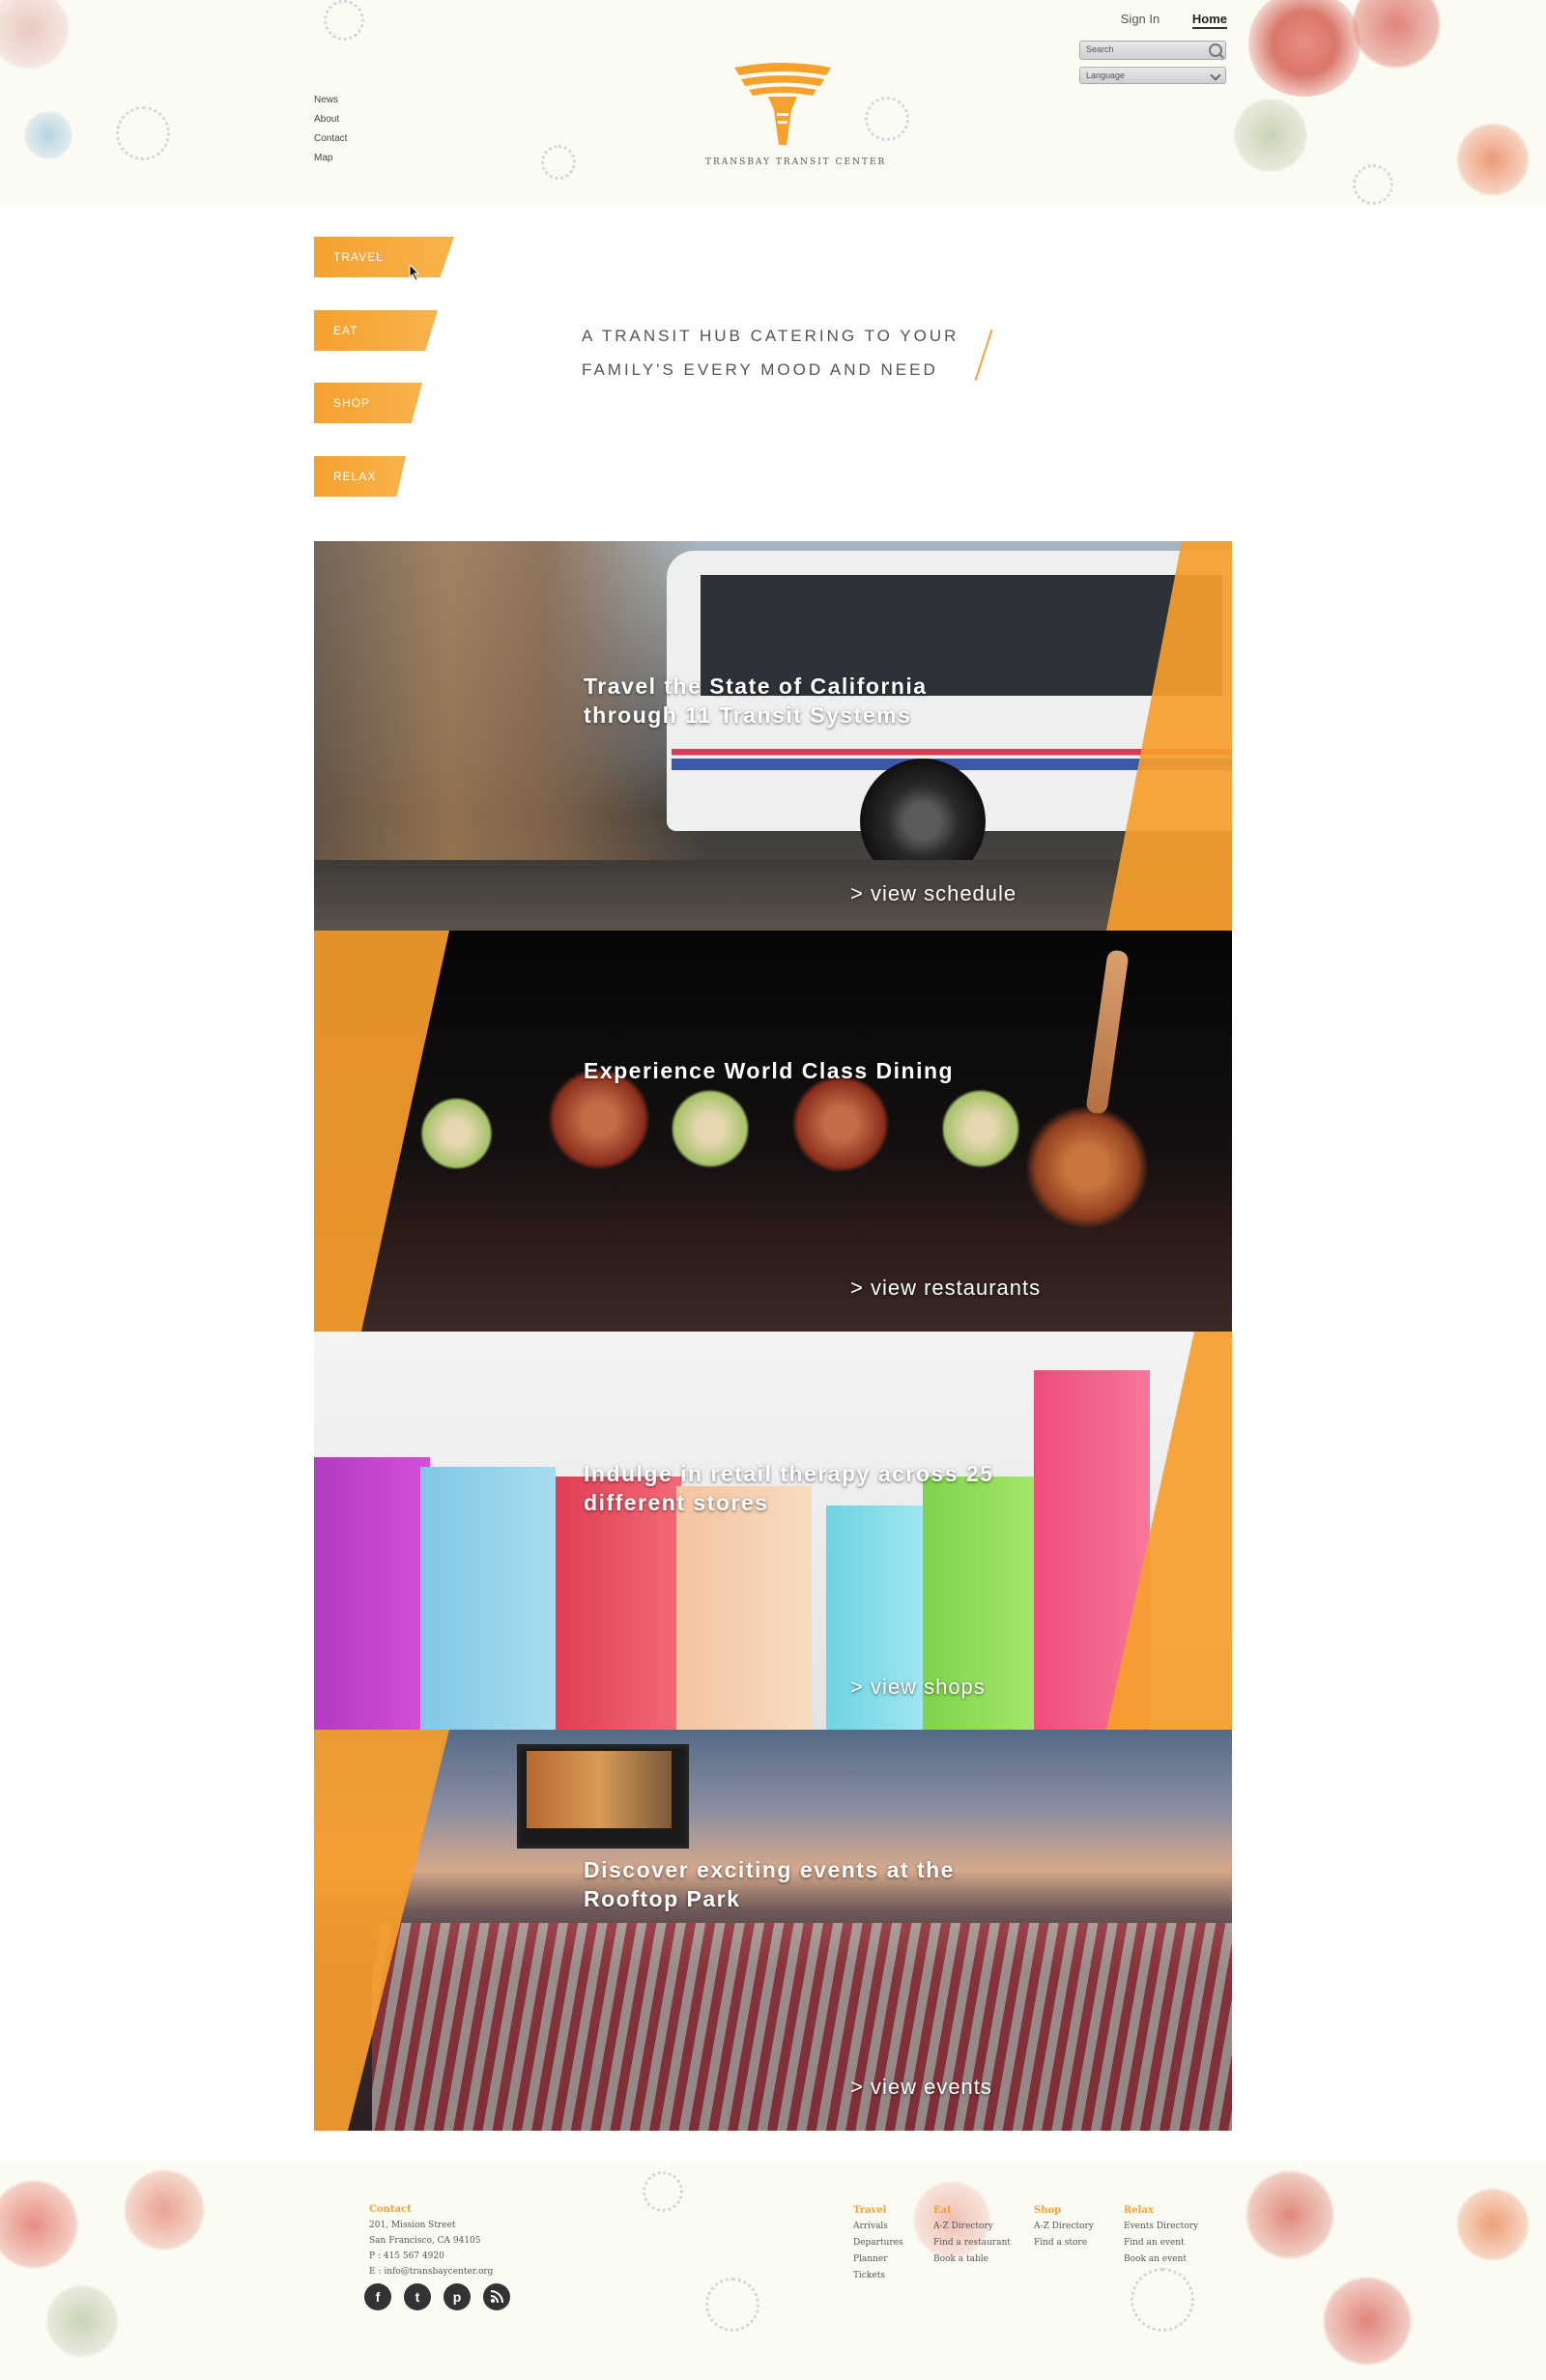 The height and width of the screenshot is (2380, 1546). What do you see at coordinates (1152, 75) in the screenshot?
I see `language-select: Language` at bounding box center [1152, 75].